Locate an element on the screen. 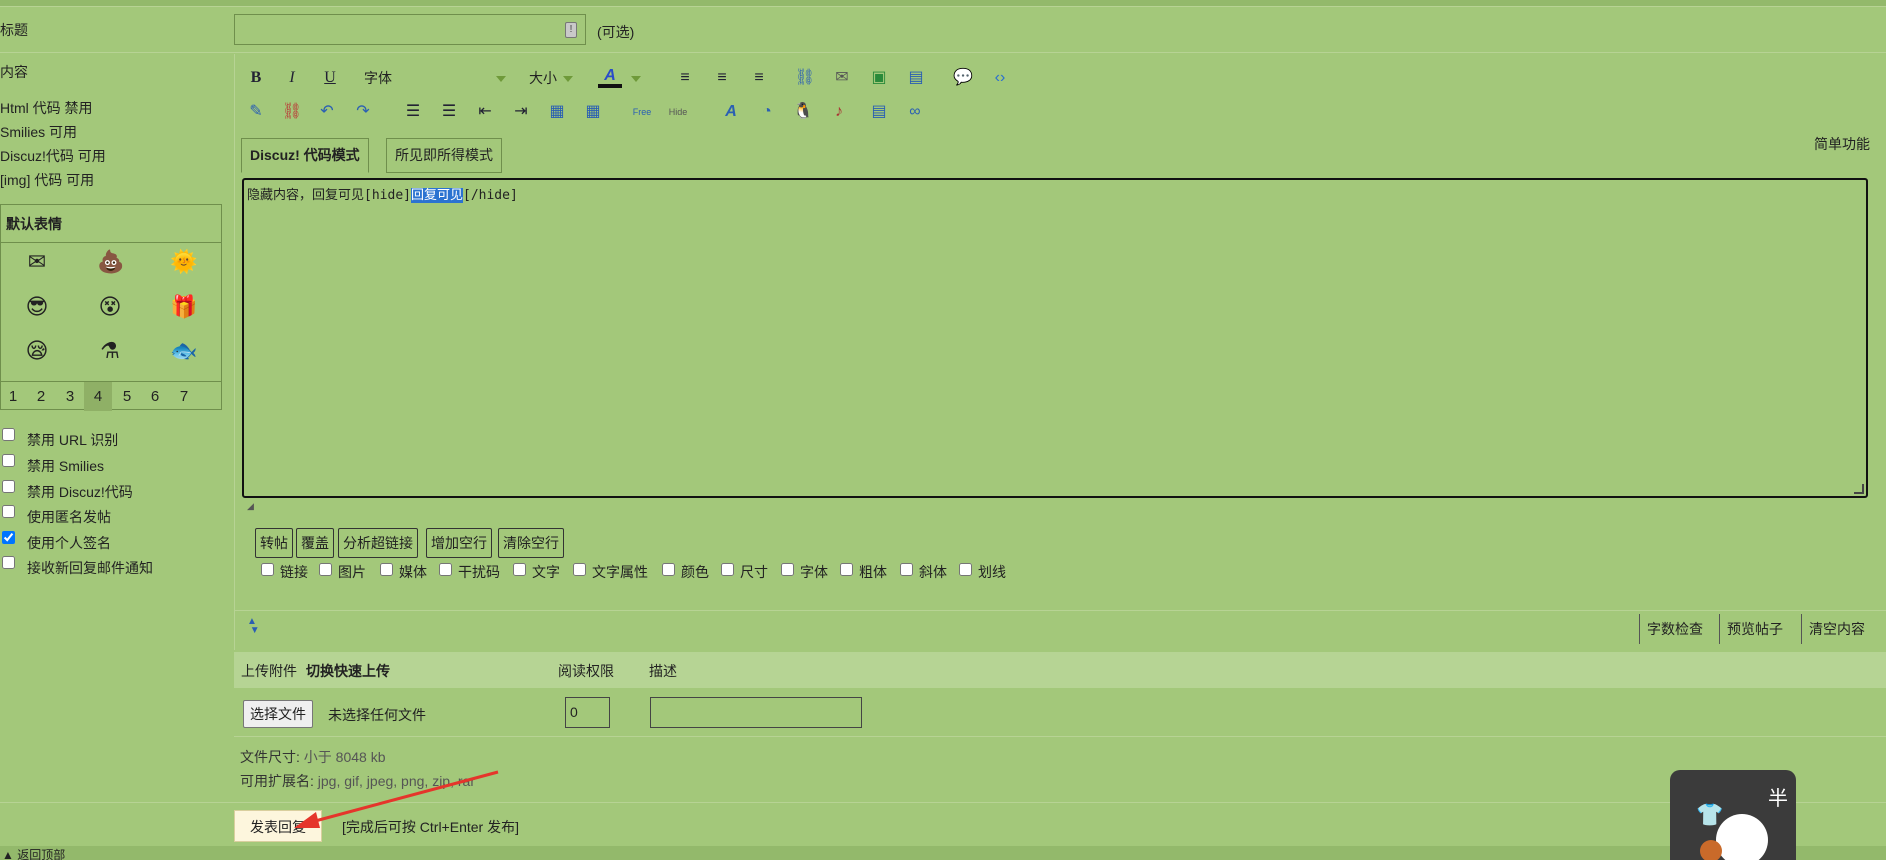  bold-button: B is located at coordinates (256, 78).